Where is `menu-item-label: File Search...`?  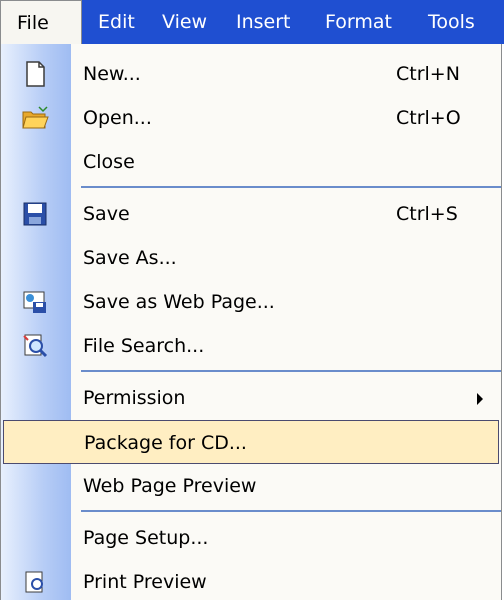
menu-item-label: File Search... is located at coordinates (144, 346).